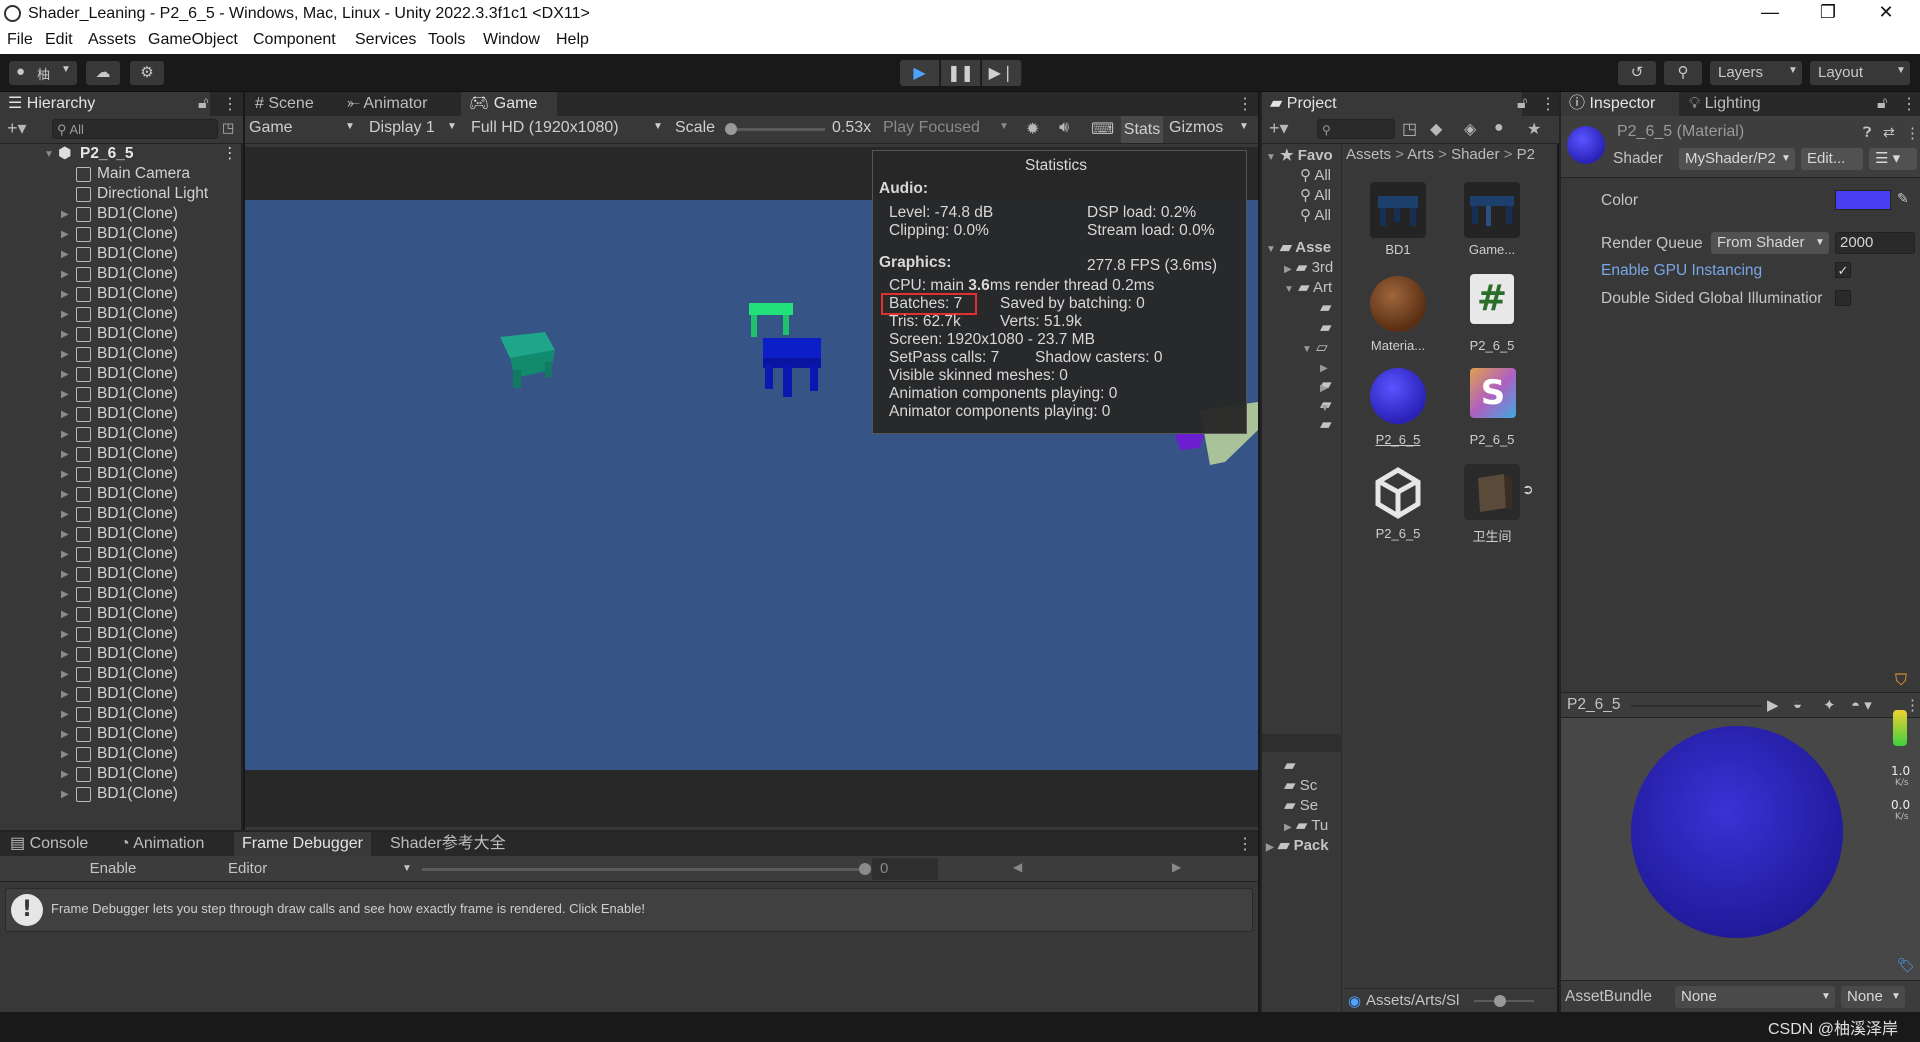 The width and height of the screenshot is (1920, 1042). What do you see at coordinates (1002, 73) in the screenshot?
I see `step-button: ▶❘` at bounding box center [1002, 73].